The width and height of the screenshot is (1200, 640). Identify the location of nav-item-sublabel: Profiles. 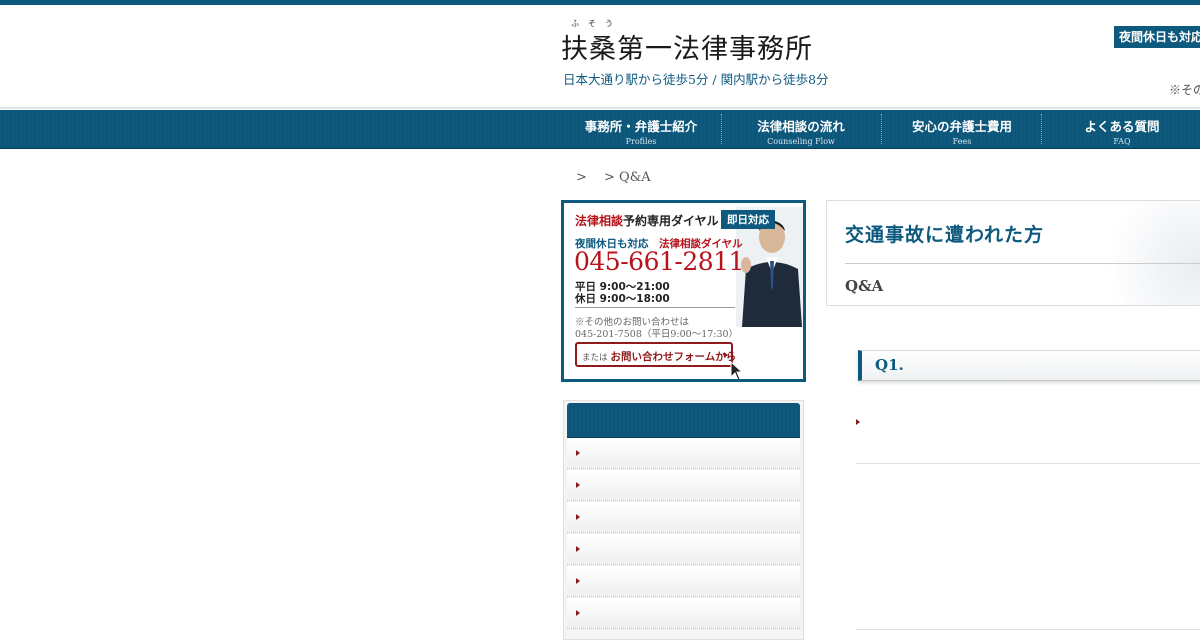
(641, 141).